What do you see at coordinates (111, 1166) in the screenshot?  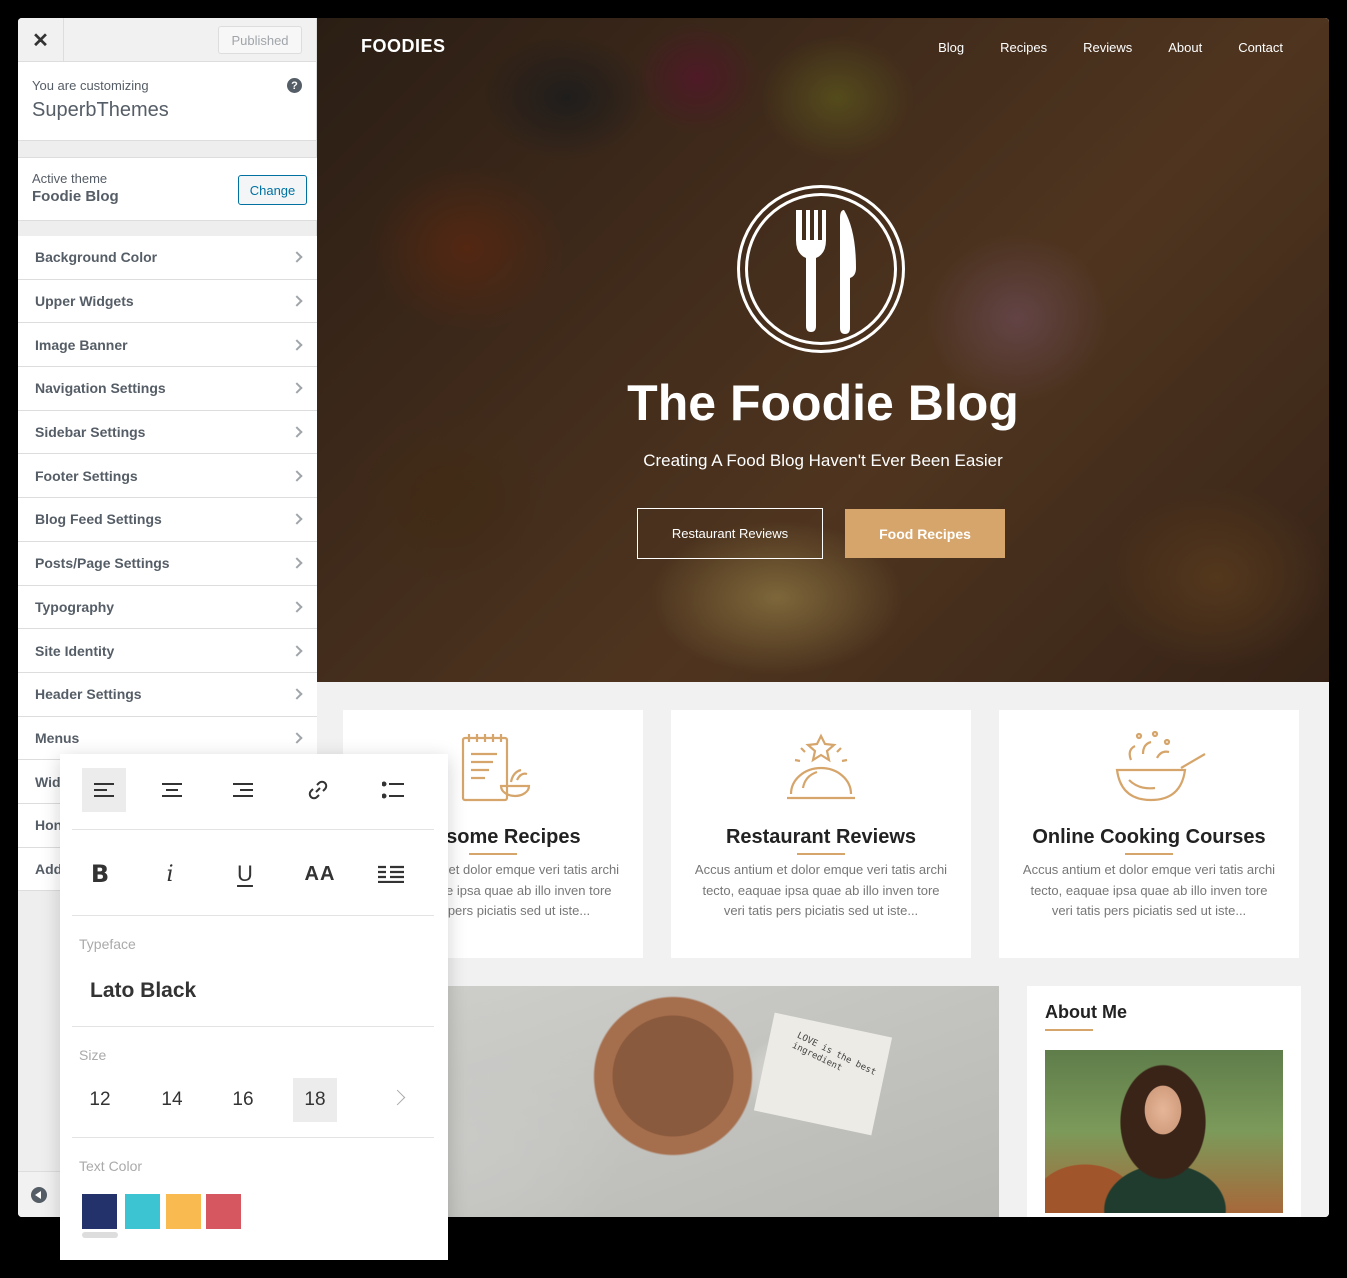 I see `text-color-label: Text Color` at bounding box center [111, 1166].